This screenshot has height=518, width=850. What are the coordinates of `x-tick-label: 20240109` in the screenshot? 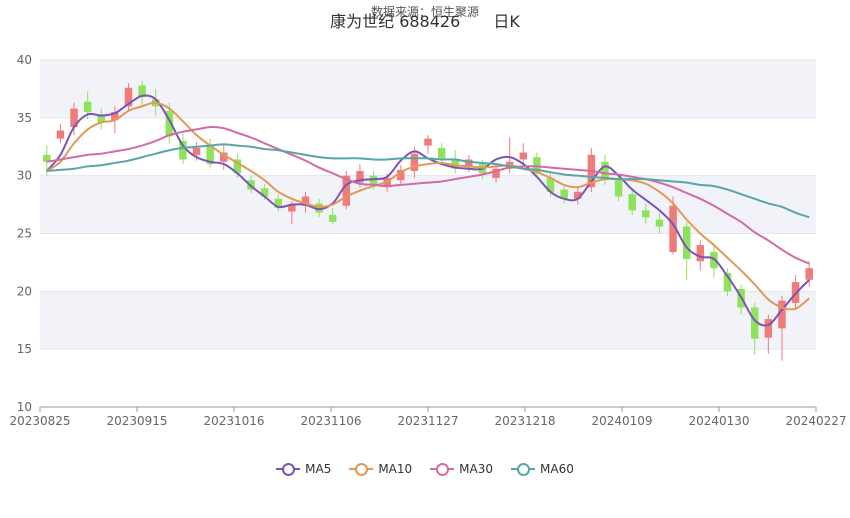 It's located at (621, 421).